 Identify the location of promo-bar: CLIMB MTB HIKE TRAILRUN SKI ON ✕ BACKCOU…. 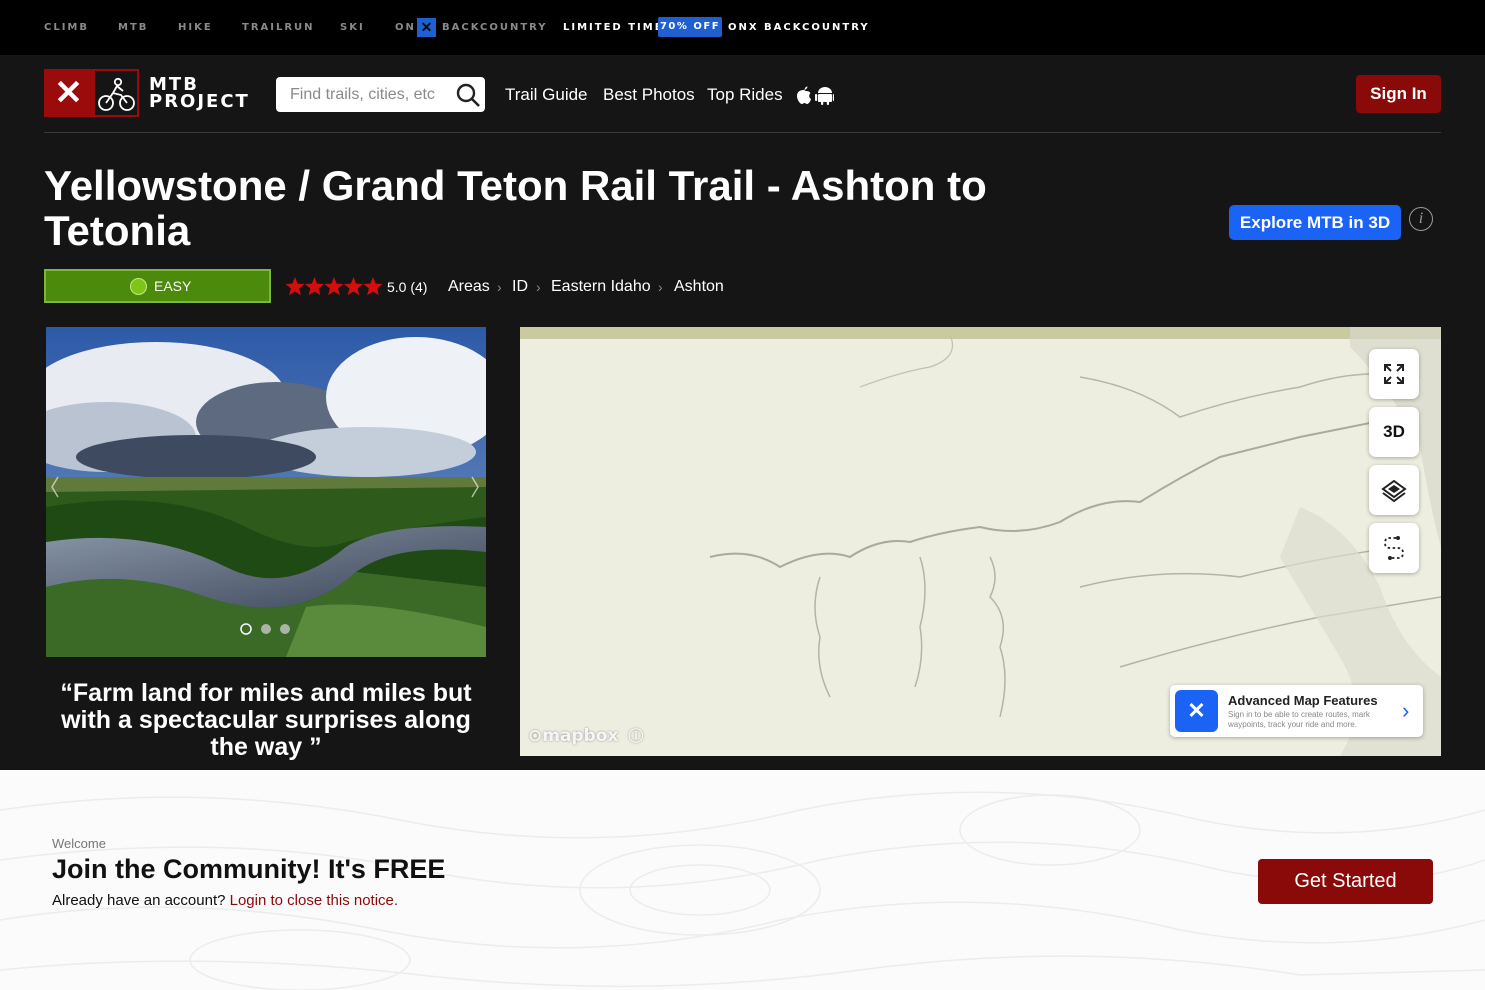
(742, 27).